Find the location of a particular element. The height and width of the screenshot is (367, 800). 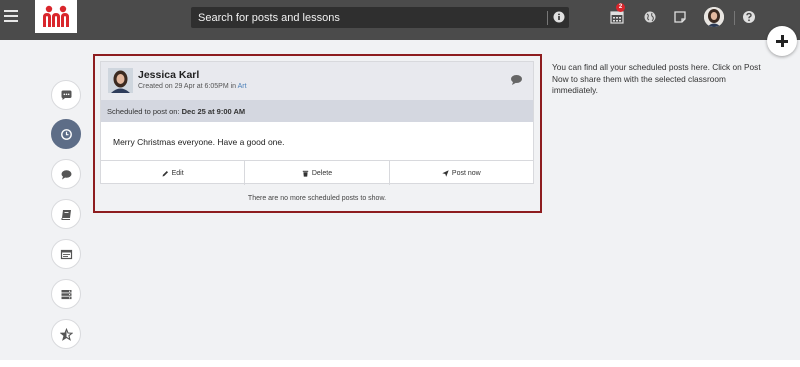

sidebar-item-chat is located at coordinates (66, 174).